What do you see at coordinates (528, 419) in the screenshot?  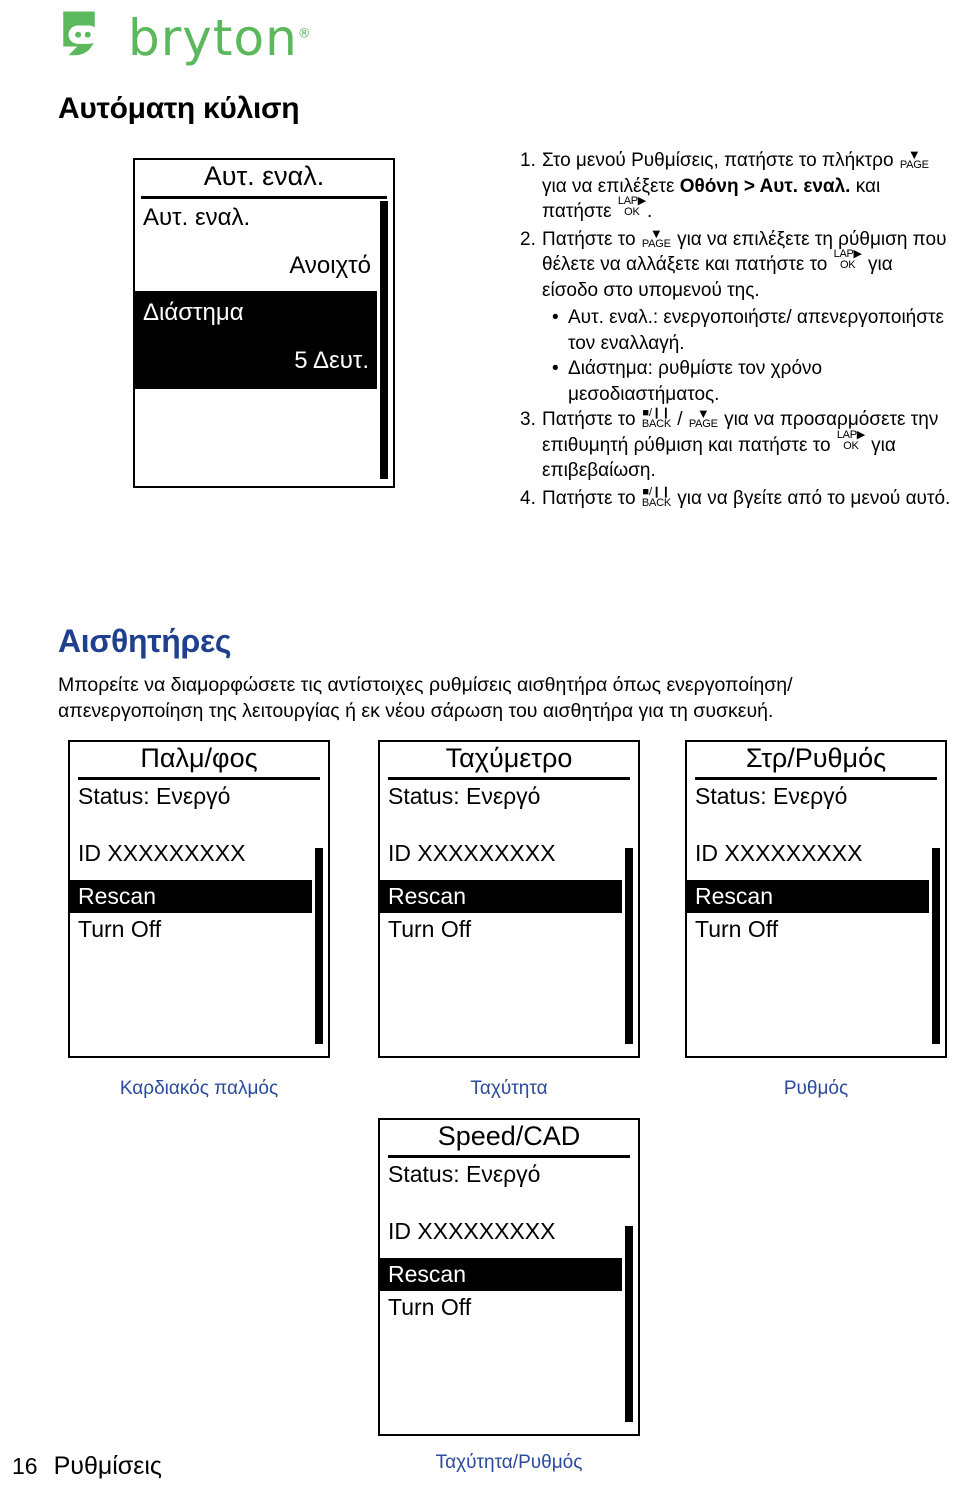 I see `instruction-step-number: 3.` at bounding box center [528, 419].